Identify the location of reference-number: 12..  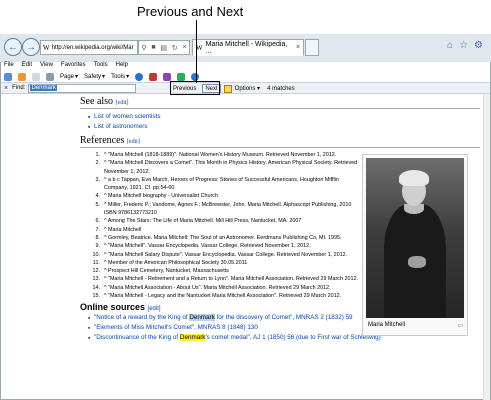
(96, 271).